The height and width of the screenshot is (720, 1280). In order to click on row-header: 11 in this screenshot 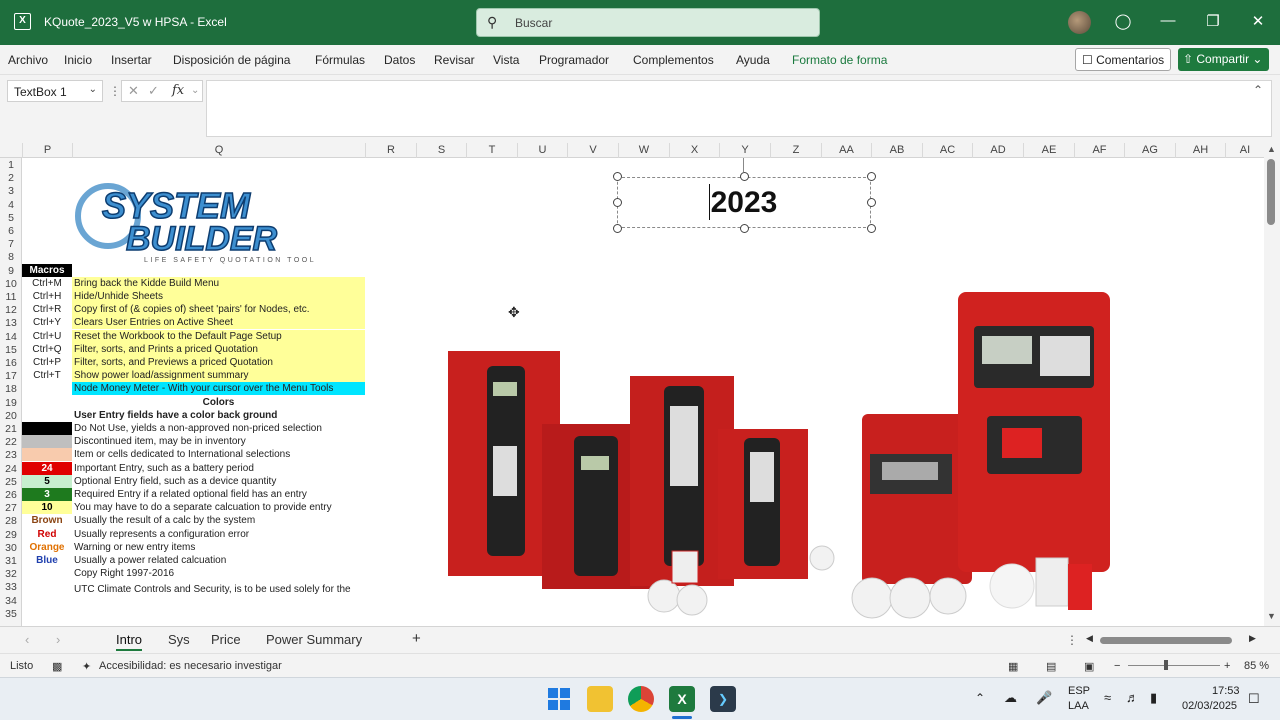, I will do `click(10, 297)`.